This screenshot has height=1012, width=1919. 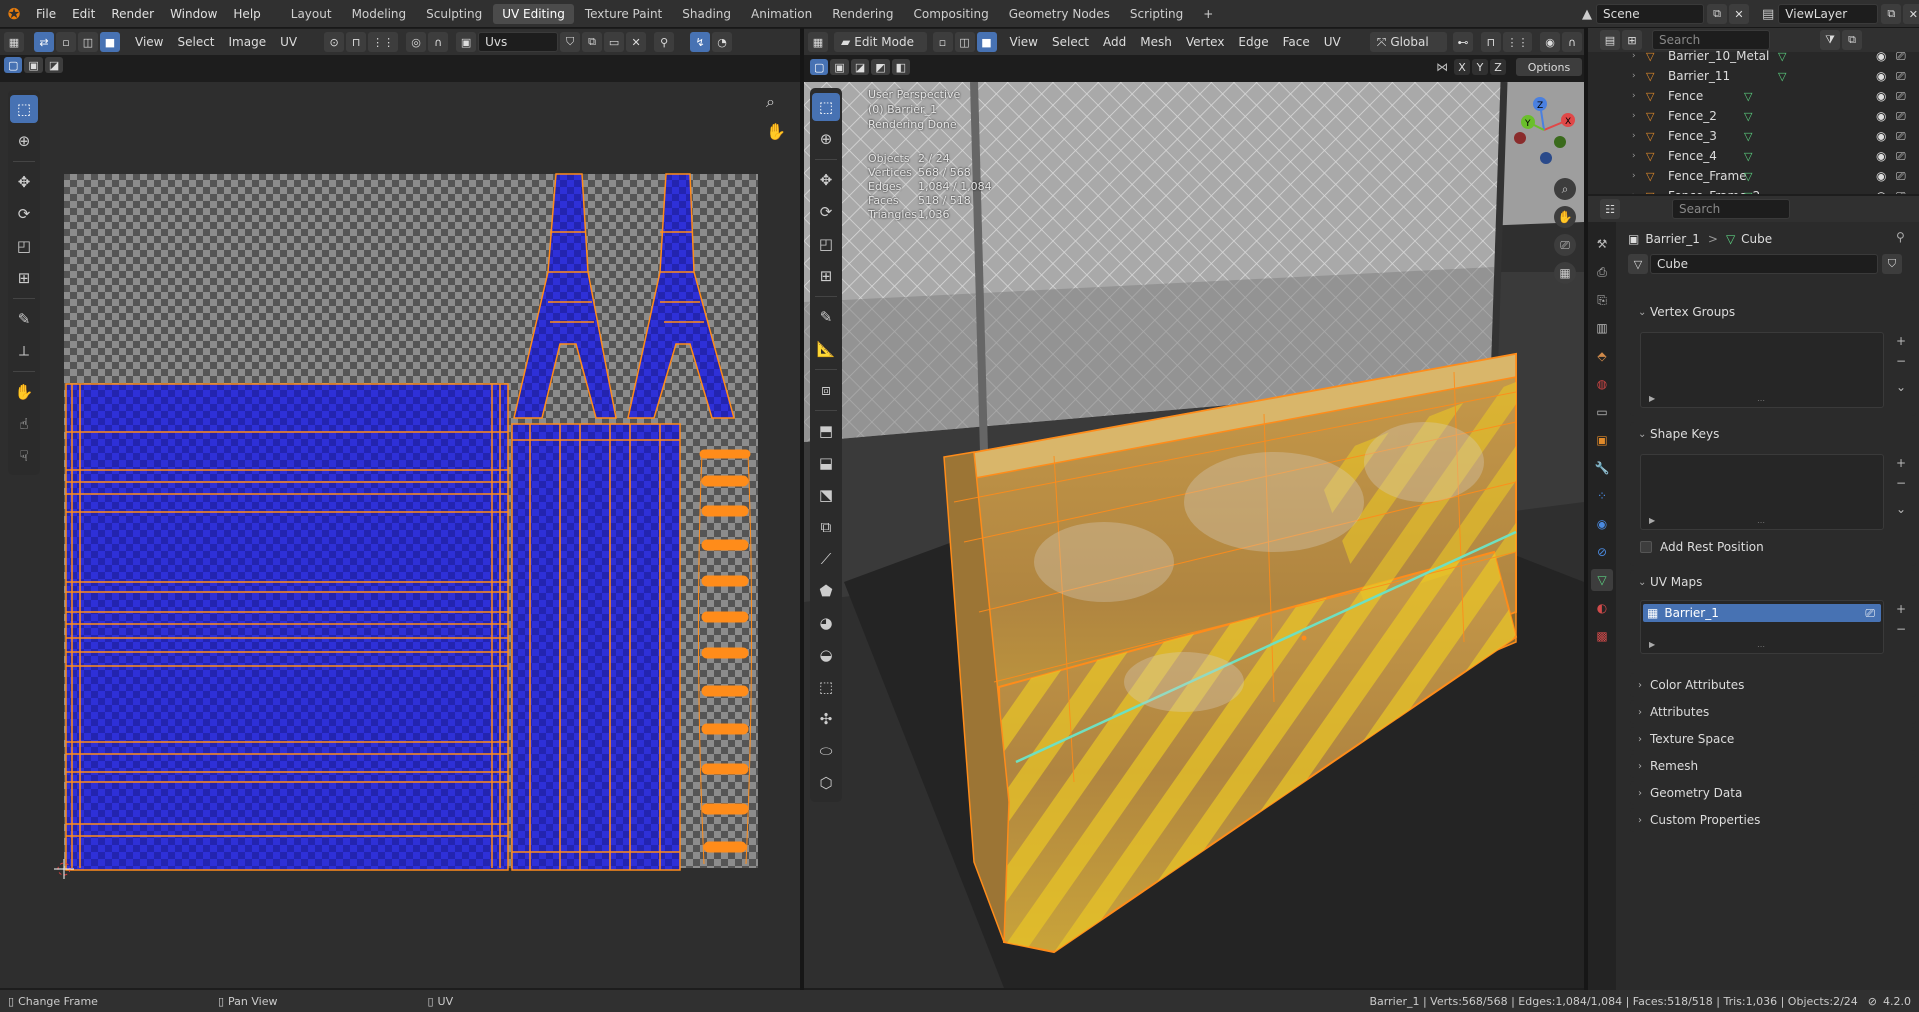 I want to click on outliner-item: › ▽ Fence ▽ ◉ ⎚, so click(x=1753, y=96).